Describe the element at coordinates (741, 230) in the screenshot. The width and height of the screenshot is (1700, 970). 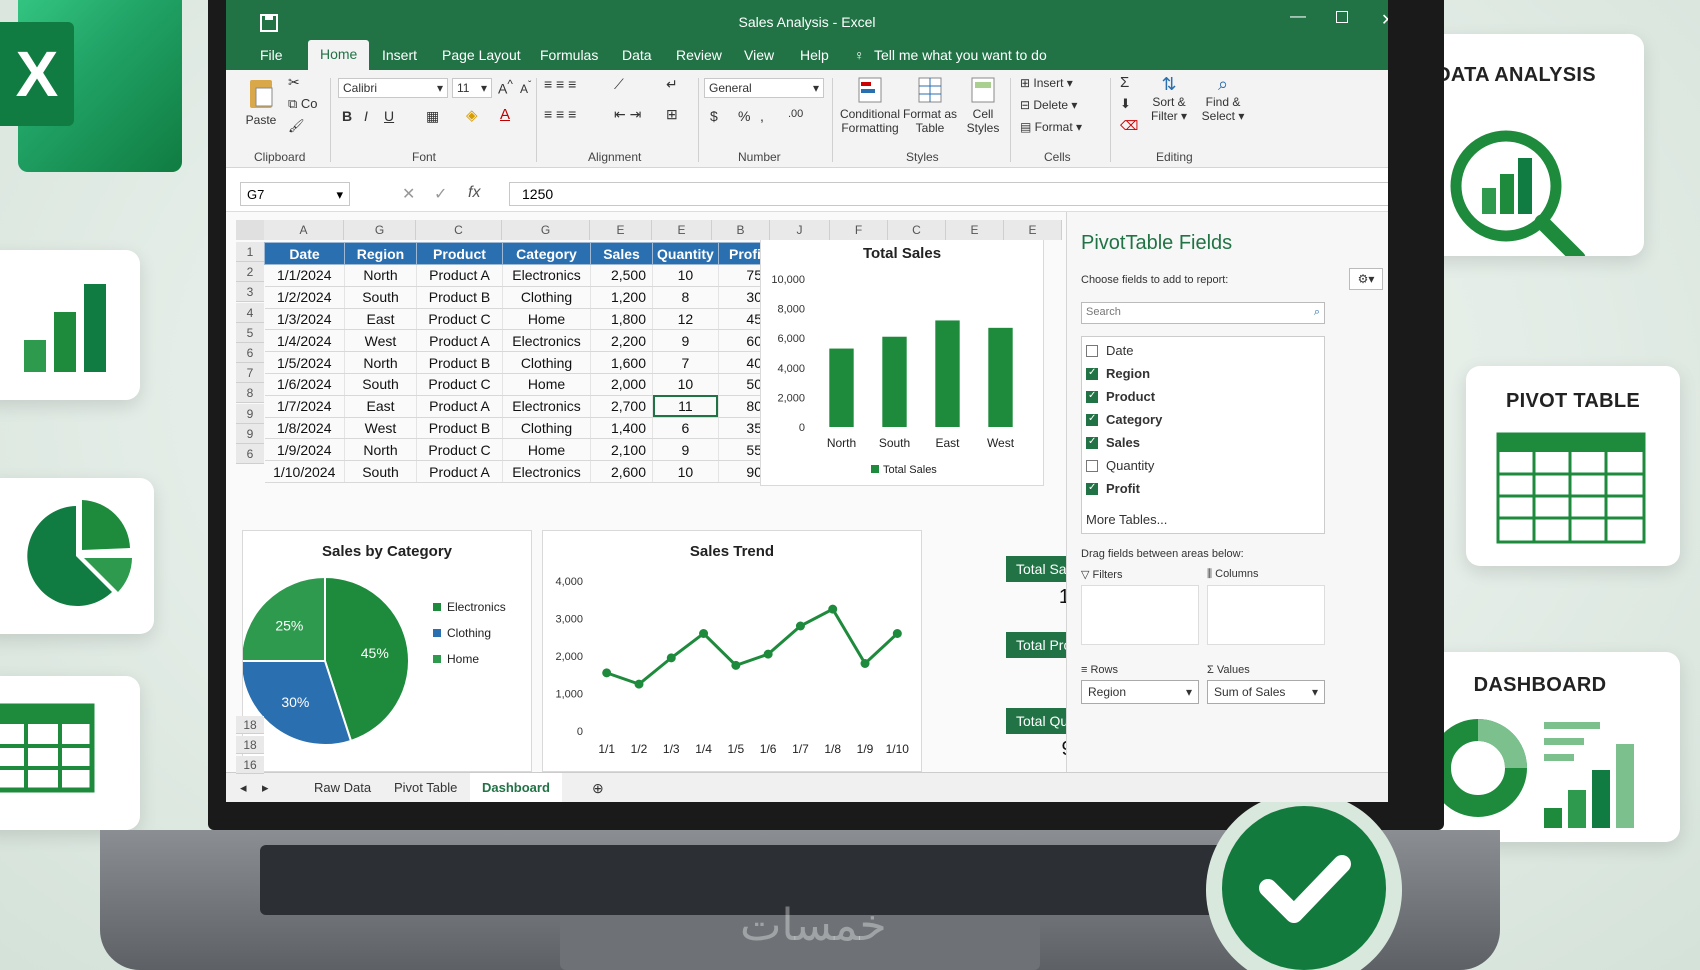
I see `column-header: B` at that location.